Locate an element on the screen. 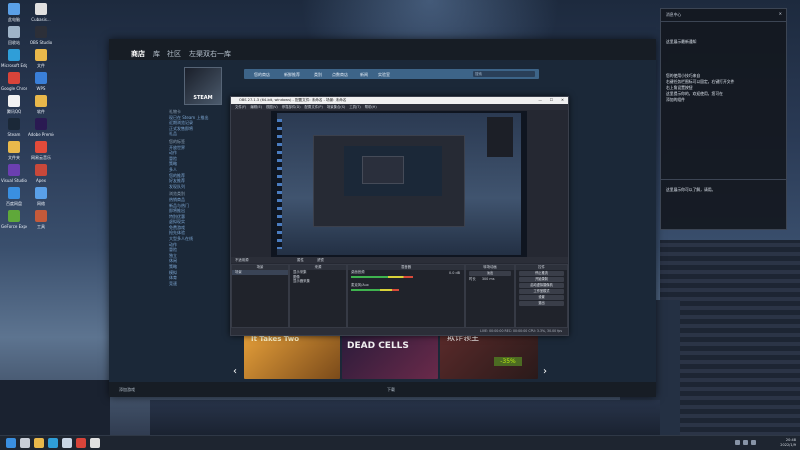  obs-preview is located at coordinates (399, 184).